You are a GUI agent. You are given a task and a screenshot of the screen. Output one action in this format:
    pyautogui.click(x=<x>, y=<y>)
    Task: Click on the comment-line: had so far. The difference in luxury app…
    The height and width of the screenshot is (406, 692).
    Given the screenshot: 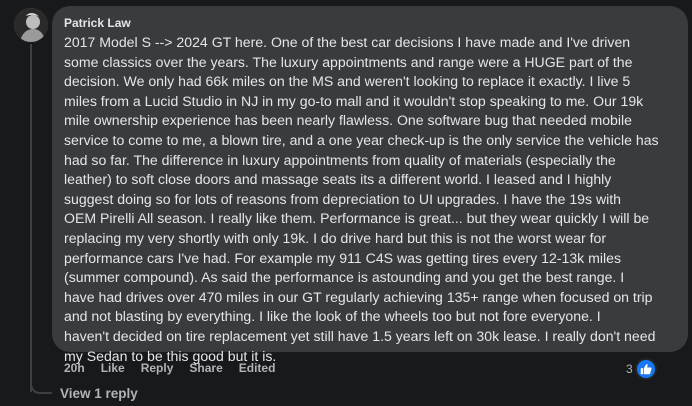 What is the action you would take?
    pyautogui.click(x=340, y=159)
    